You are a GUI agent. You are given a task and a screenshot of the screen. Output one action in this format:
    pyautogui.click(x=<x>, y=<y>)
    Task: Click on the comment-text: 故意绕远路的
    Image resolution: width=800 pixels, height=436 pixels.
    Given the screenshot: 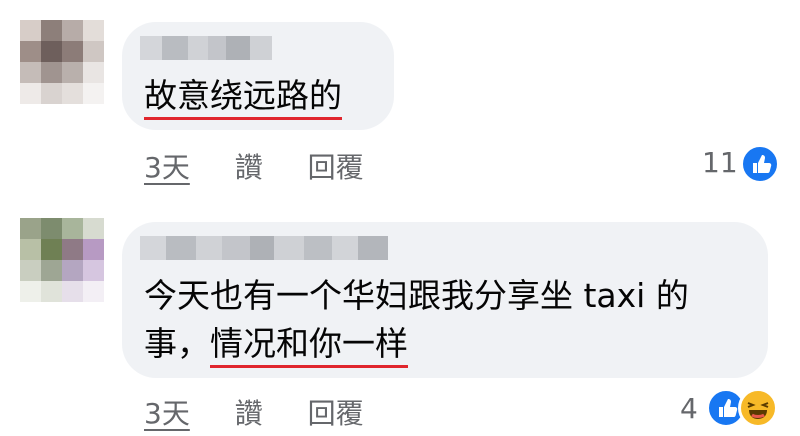 What is the action you would take?
    pyautogui.click(x=243, y=96)
    